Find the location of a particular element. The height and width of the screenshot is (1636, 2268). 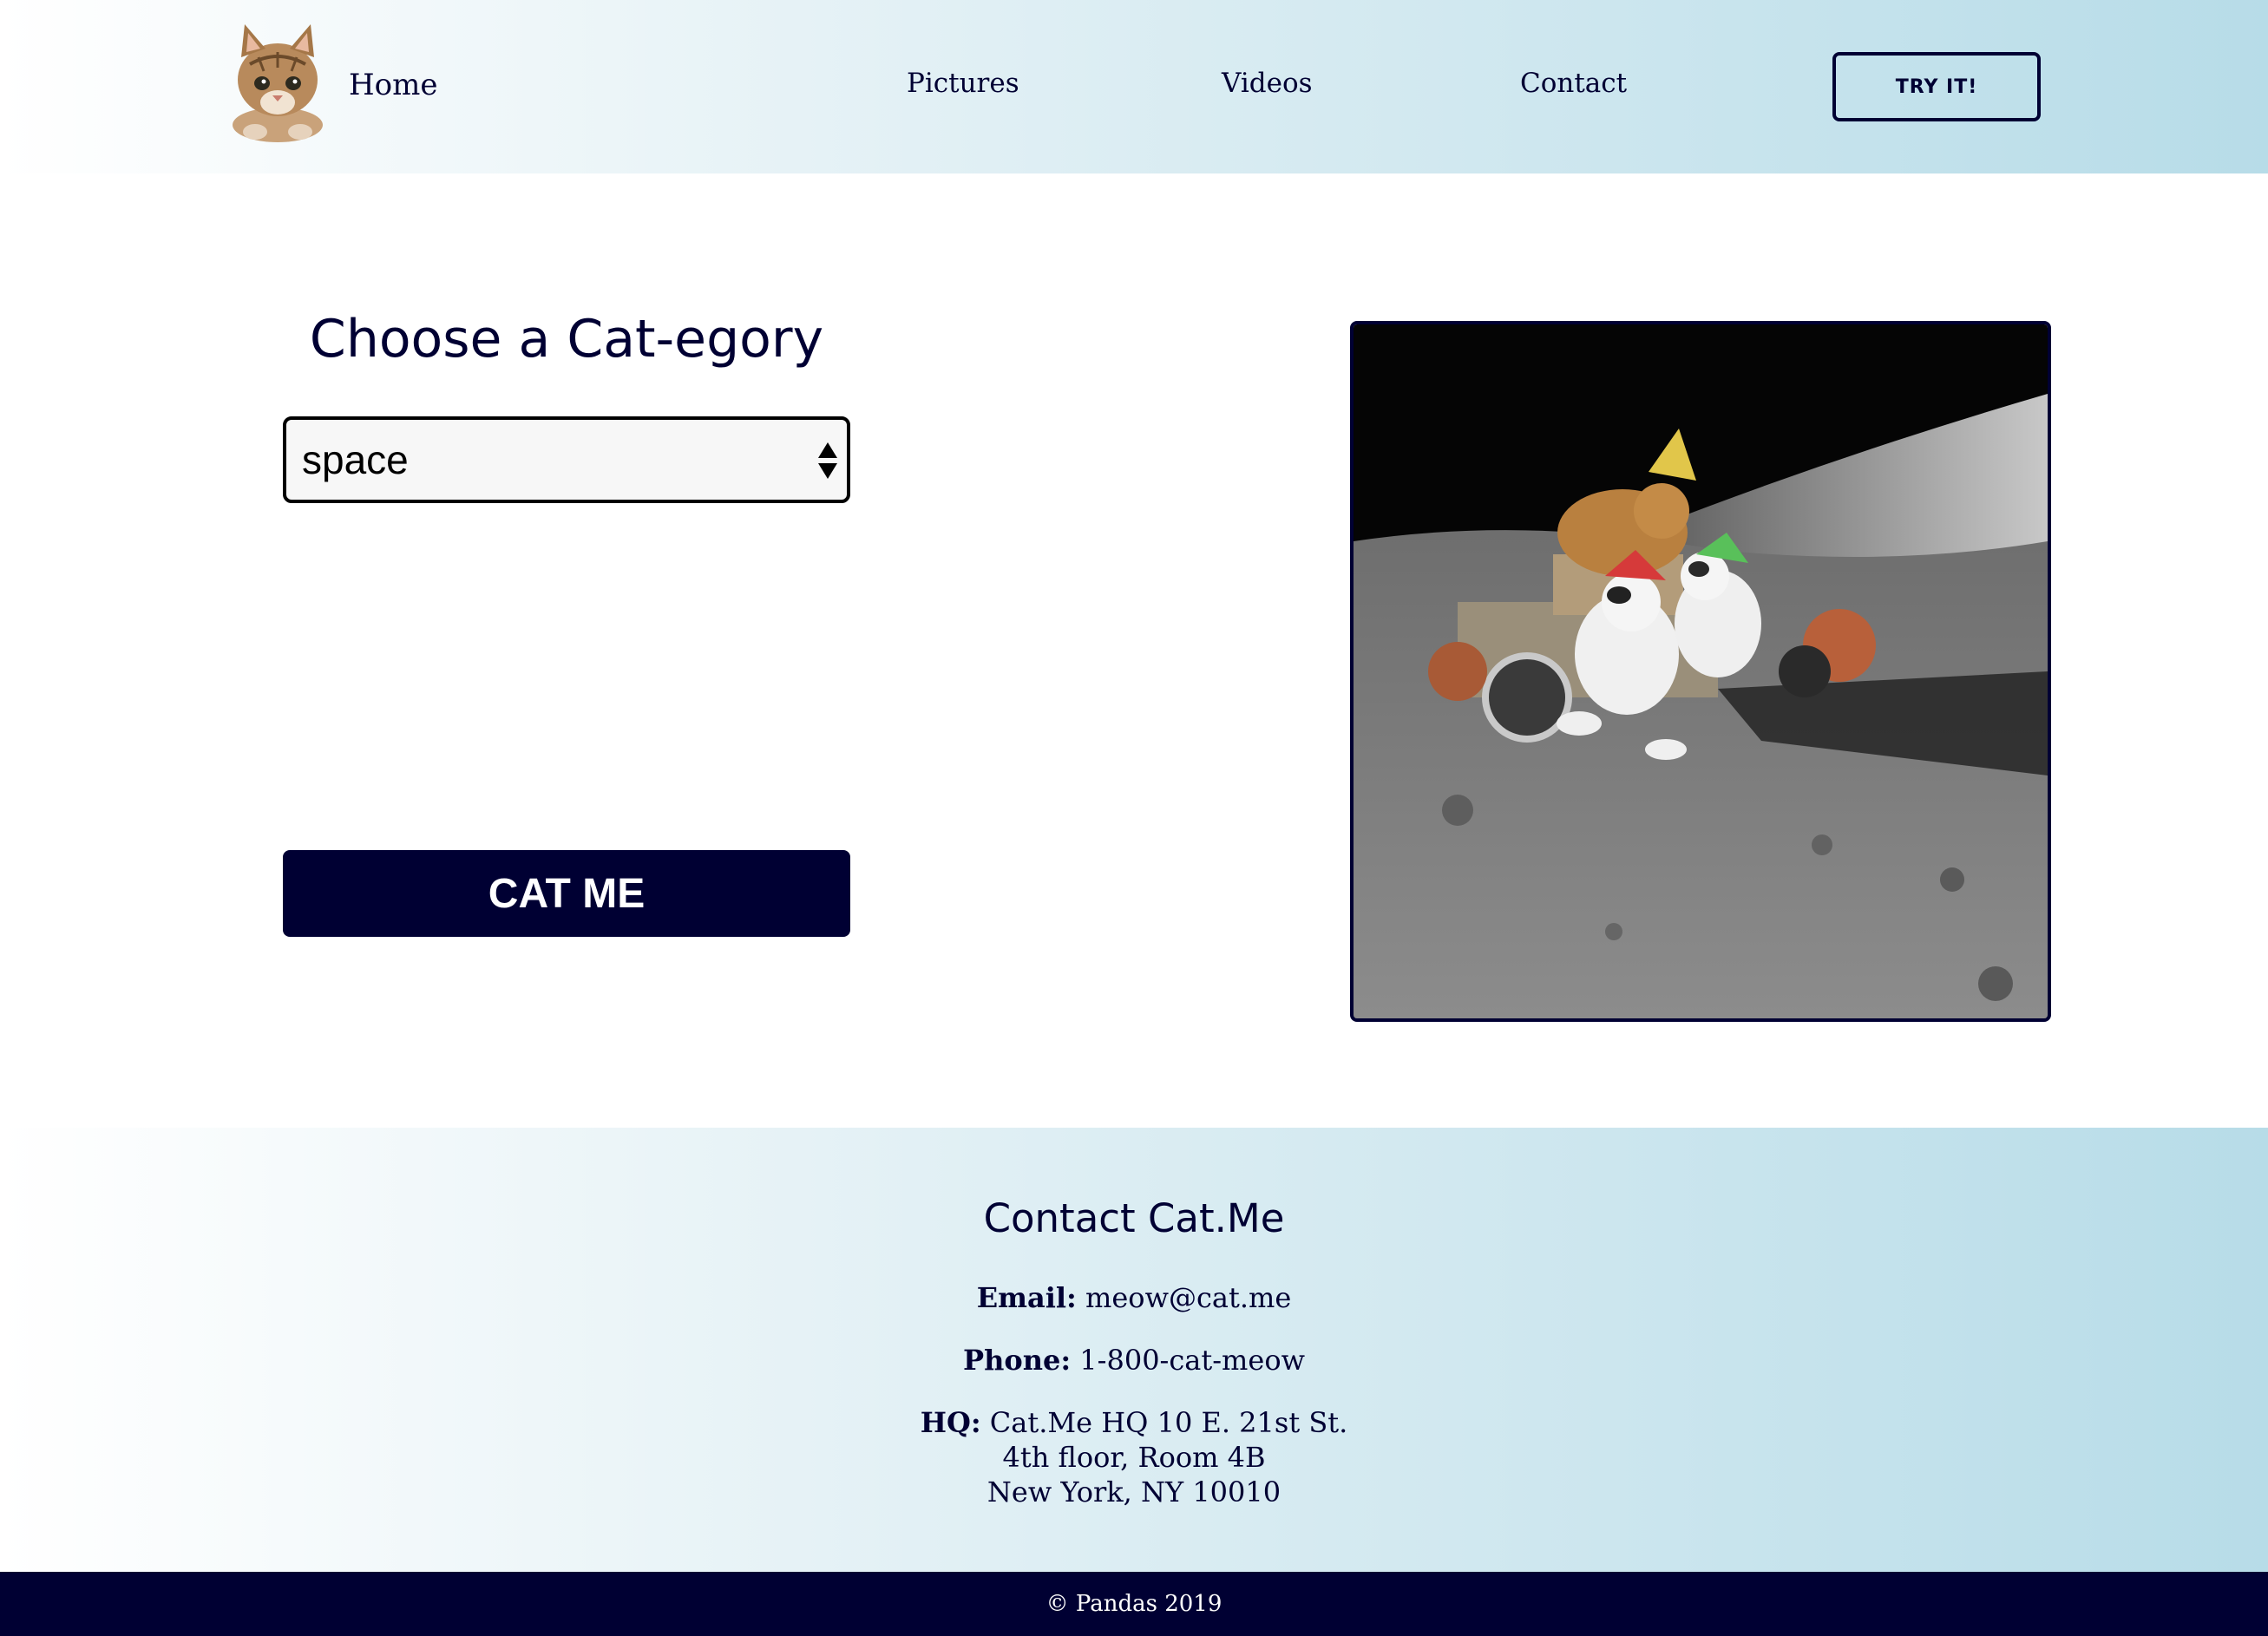

site-header: Home Pictures Videos Contact TRY IT! is located at coordinates (1134, 86).